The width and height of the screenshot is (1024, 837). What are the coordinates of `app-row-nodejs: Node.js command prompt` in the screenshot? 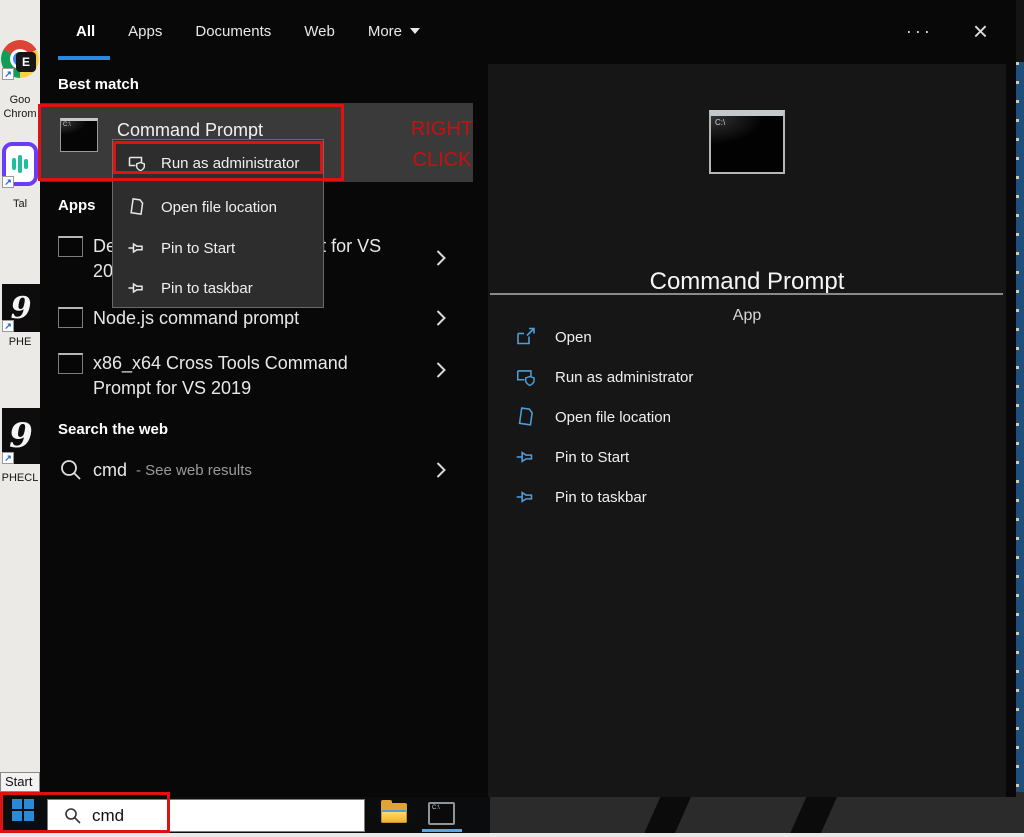 It's located at (256, 319).